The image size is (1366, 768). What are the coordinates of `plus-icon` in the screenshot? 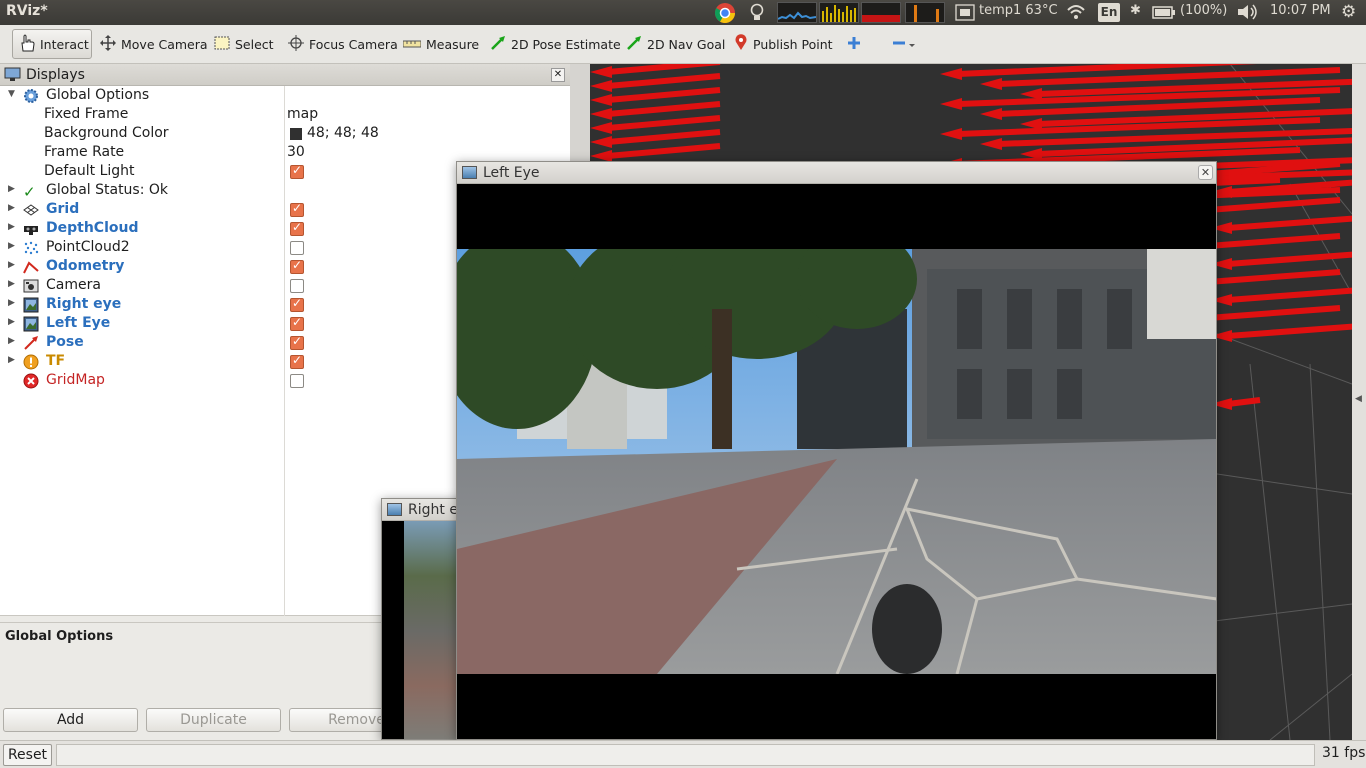 It's located at (854, 44).